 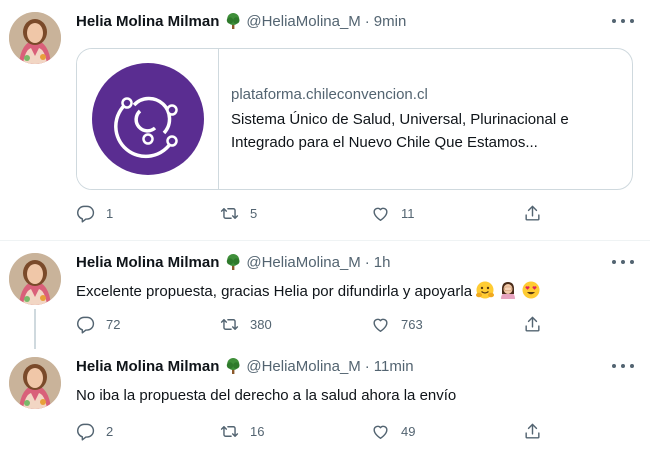 I want to click on tweet-header: Helia Molina Milman @HeliaMolina_M · 1h, so click(x=233, y=262).